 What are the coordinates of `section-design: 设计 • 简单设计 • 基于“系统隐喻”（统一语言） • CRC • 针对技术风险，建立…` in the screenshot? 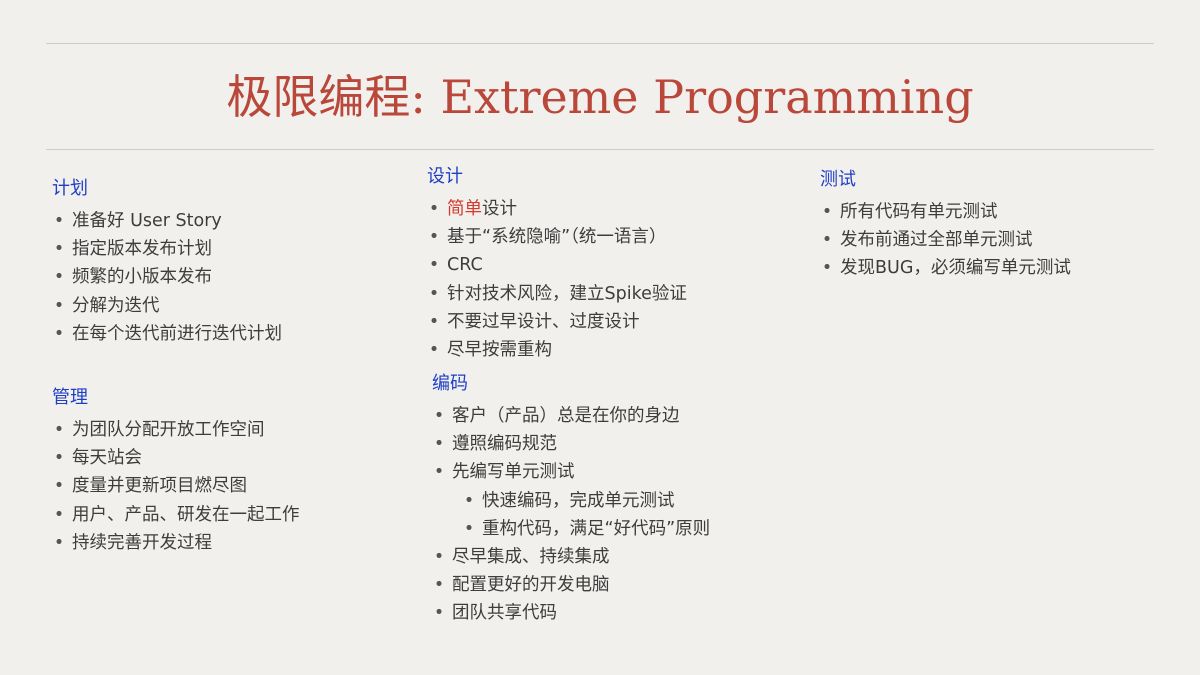 It's located at (557, 264).